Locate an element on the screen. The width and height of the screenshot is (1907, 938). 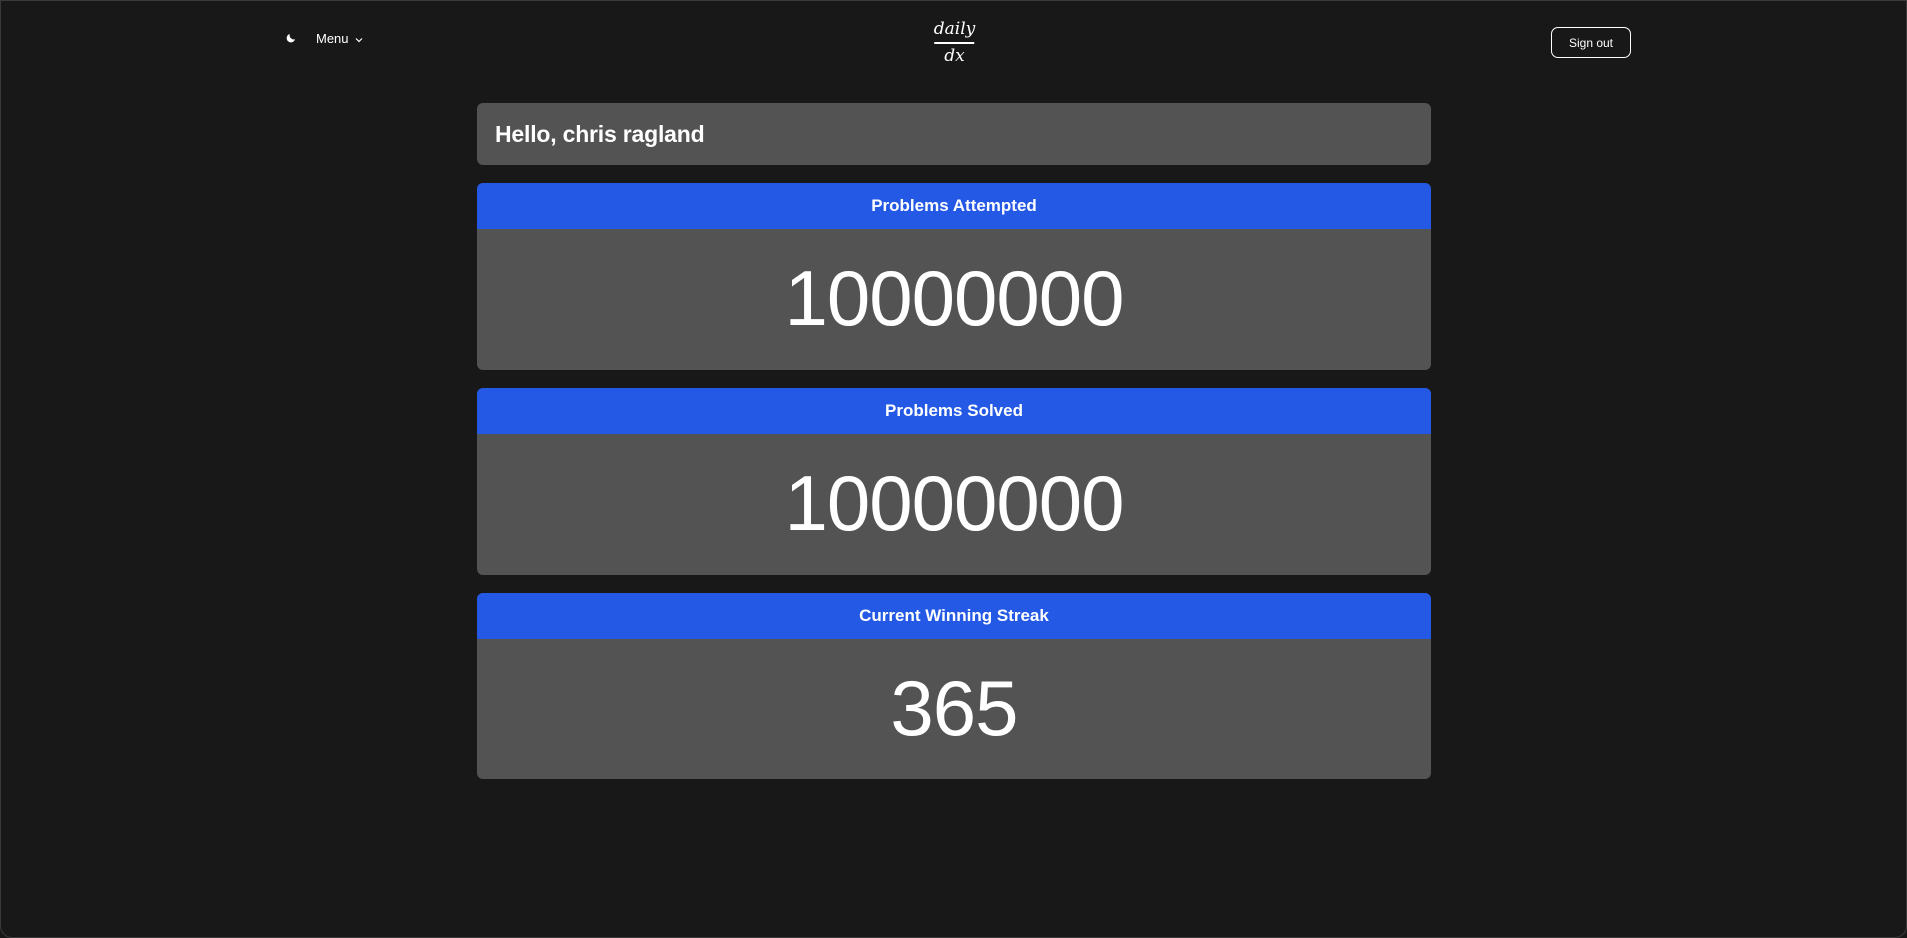
stat-title: Problems Attempted is located at coordinates (954, 206).